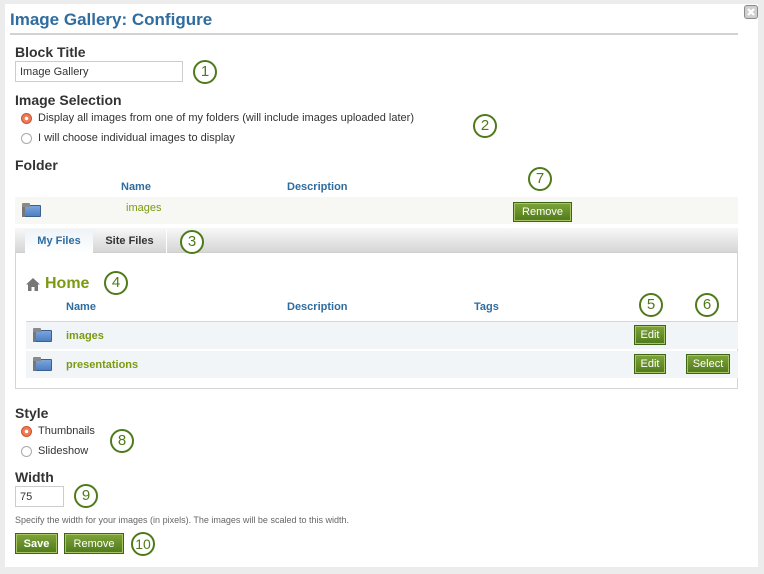  What do you see at coordinates (63, 451) in the screenshot?
I see `radio-label: Slideshow` at bounding box center [63, 451].